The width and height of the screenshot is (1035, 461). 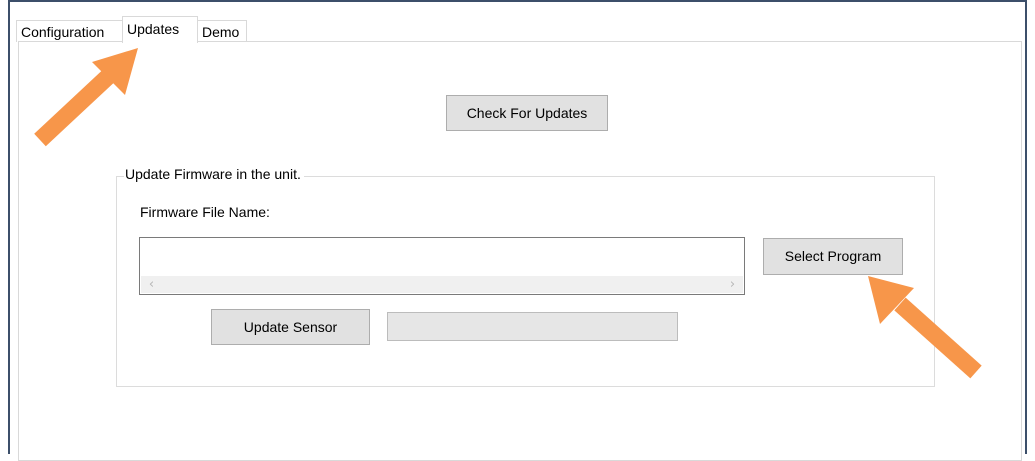 I want to click on tab-configuration: Configuration, so click(x=69, y=31).